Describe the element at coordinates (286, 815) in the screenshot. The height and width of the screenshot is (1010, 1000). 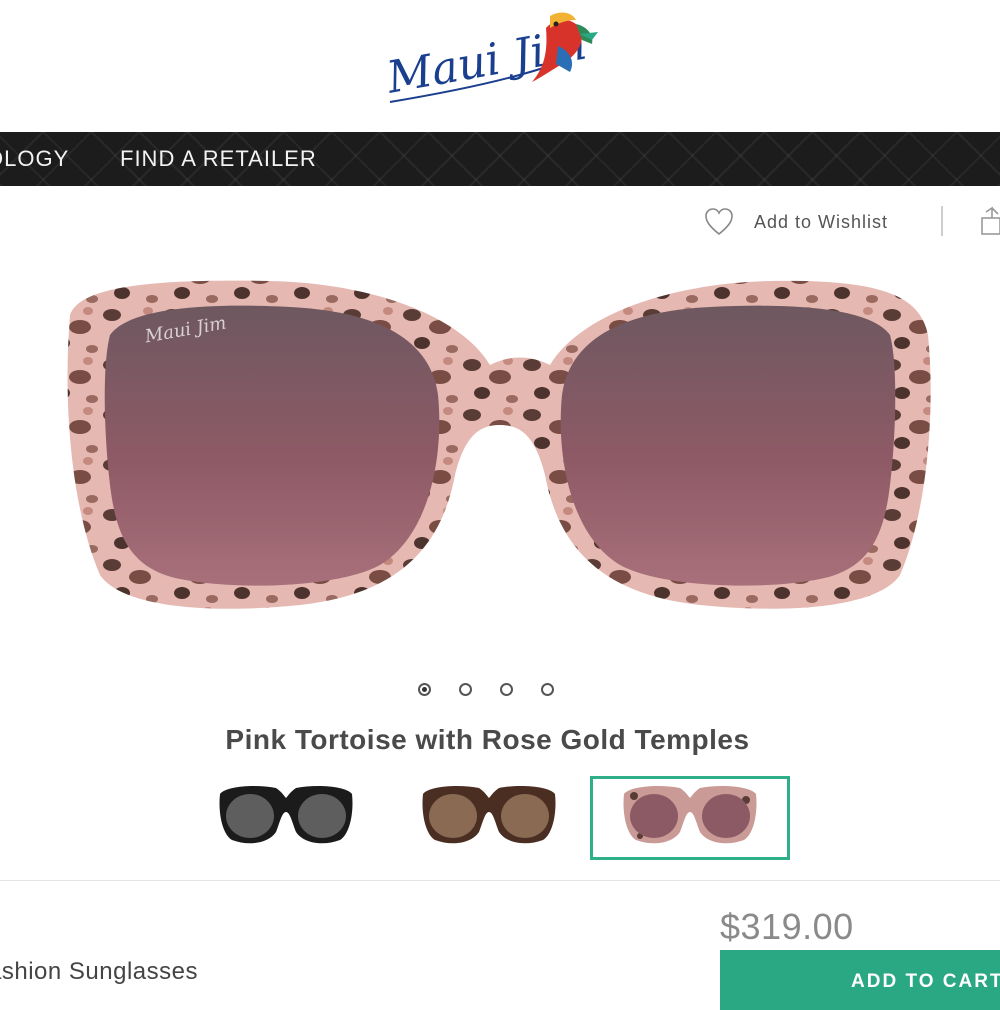
I see `swatch-image-black` at that location.